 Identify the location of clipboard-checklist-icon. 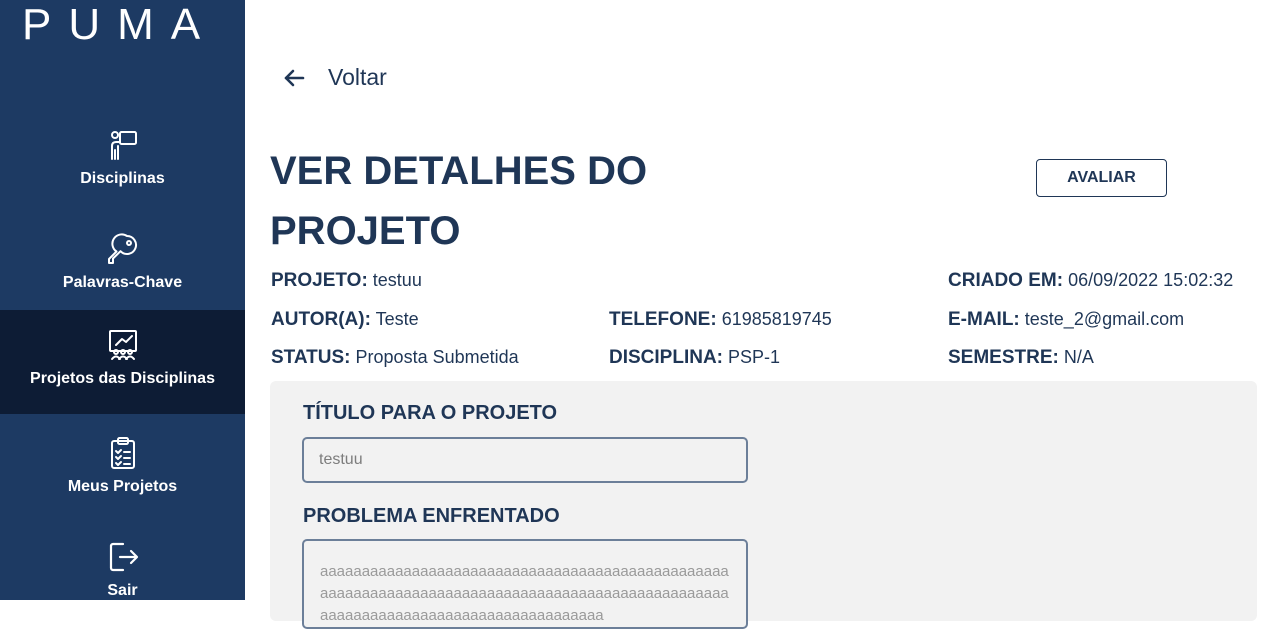
(122, 453).